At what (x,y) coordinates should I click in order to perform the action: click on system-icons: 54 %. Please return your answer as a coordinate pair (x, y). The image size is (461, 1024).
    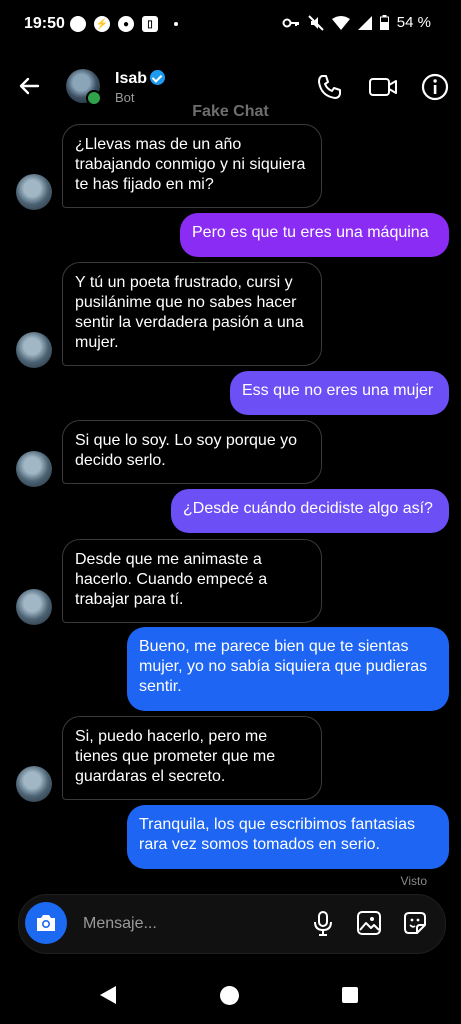
    Looking at the image, I should click on (356, 22).